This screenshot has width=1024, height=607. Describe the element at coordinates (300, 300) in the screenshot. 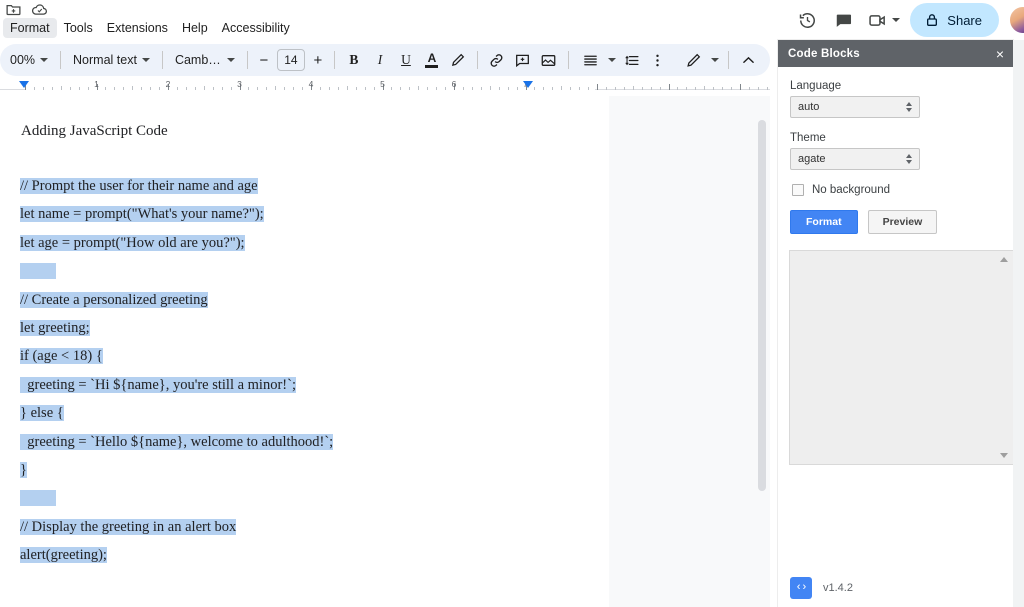

I see `code-line: // Create a personalized greeting` at that location.